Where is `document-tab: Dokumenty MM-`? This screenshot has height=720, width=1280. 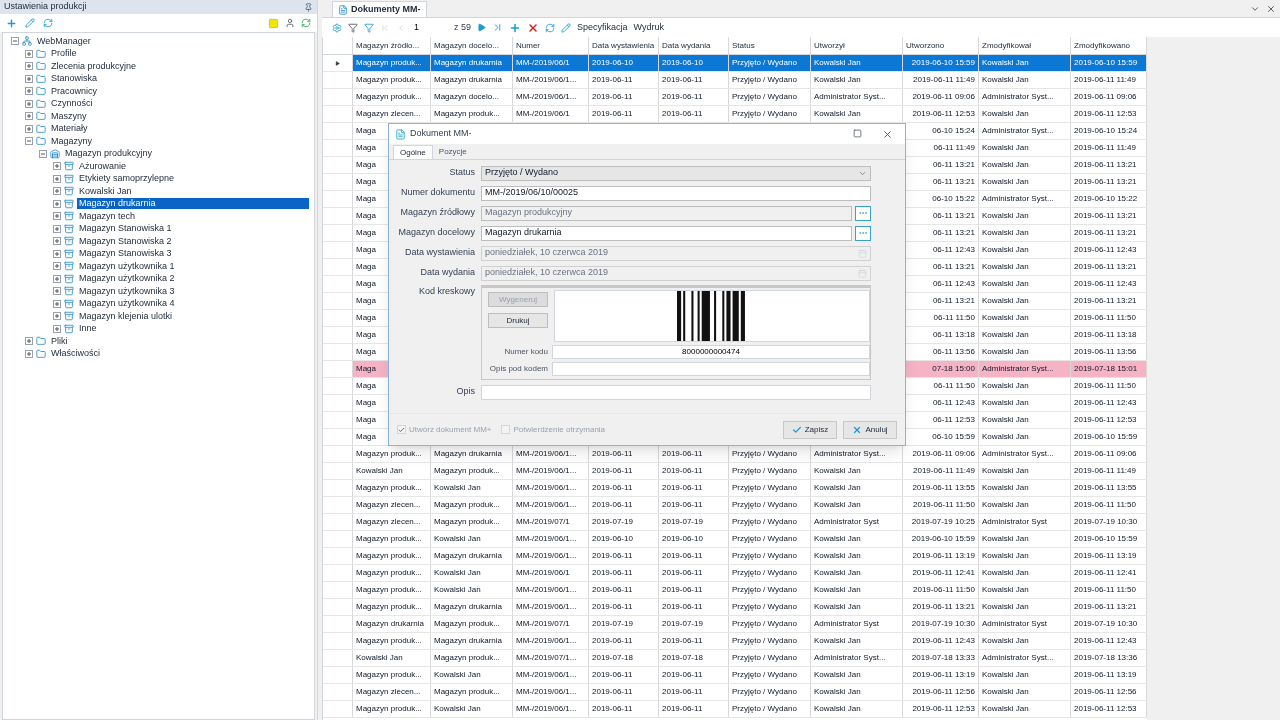
document-tab: Dokumenty MM- is located at coordinates (379, 9).